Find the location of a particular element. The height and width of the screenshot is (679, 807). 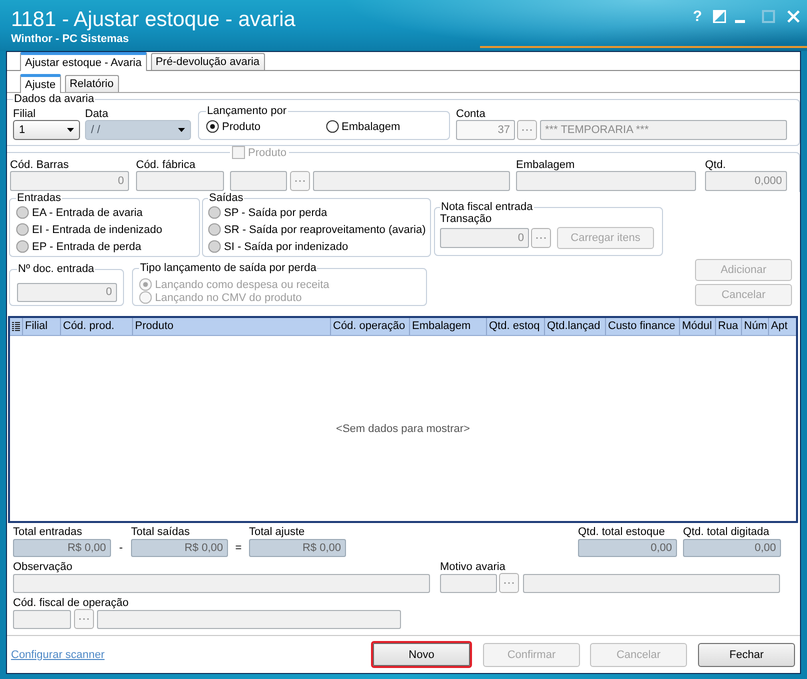

group-title: Nota fiscal entrada is located at coordinates (487, 207).